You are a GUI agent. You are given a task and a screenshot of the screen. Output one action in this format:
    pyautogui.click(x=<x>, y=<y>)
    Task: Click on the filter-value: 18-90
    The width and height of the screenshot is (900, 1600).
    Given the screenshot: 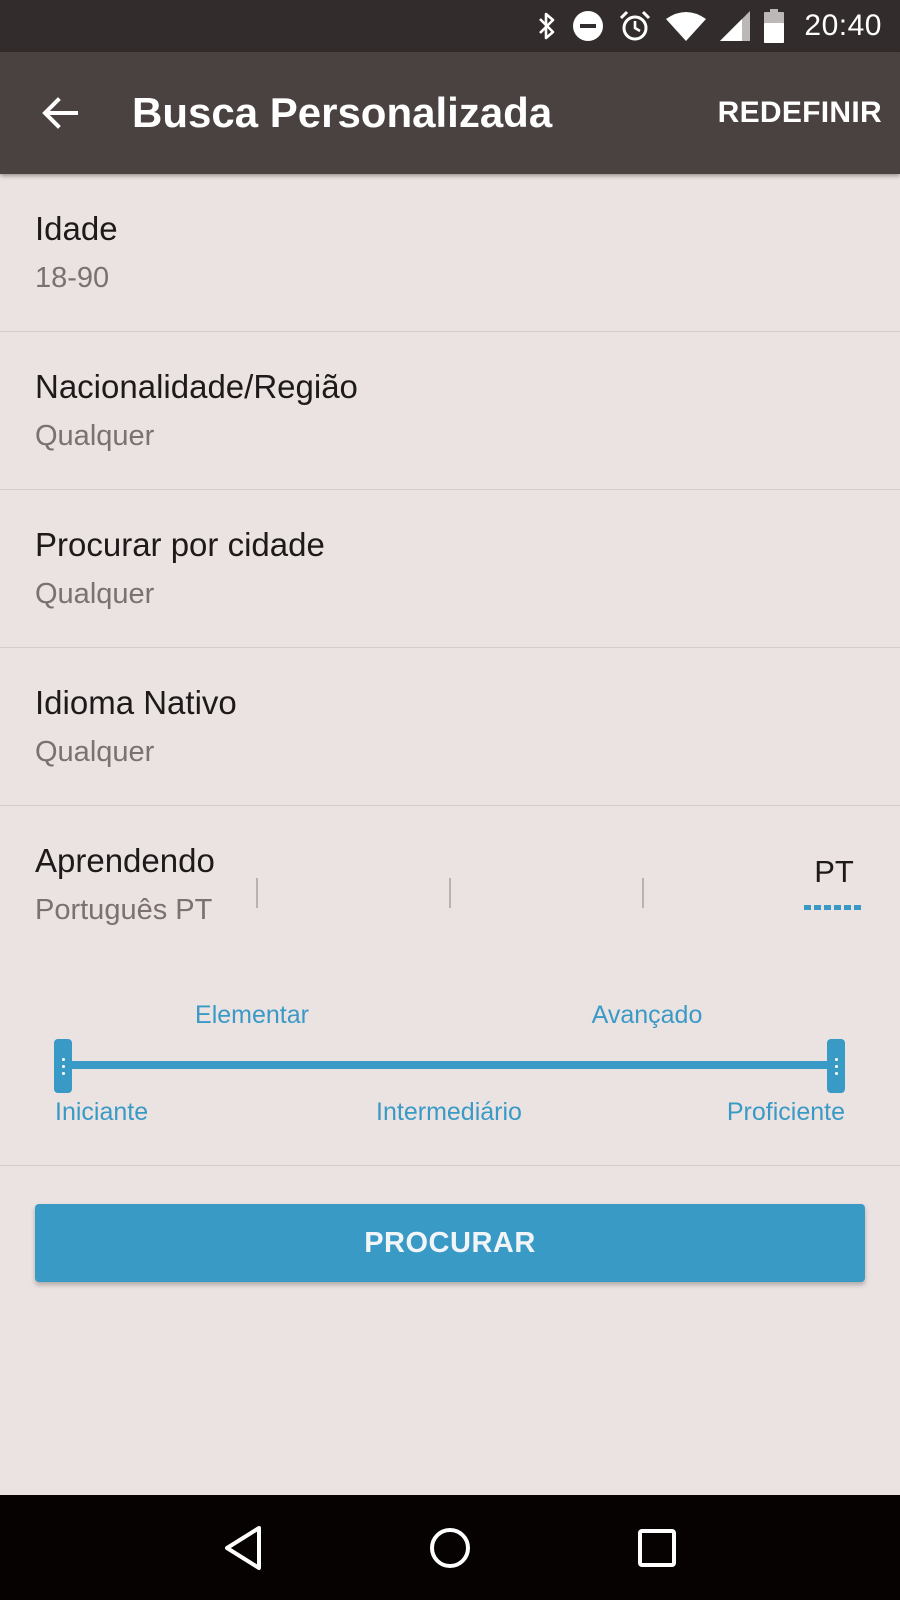 What is the action you would take?
    pyautogui.click(x=72, y=278)
    